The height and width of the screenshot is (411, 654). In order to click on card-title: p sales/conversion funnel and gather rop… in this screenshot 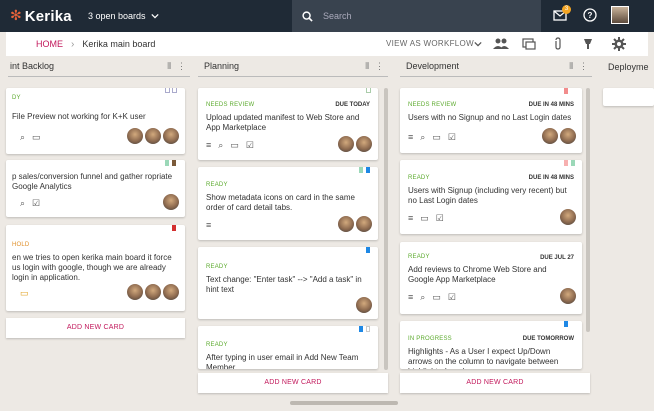, I will do `click(92, 181)`.